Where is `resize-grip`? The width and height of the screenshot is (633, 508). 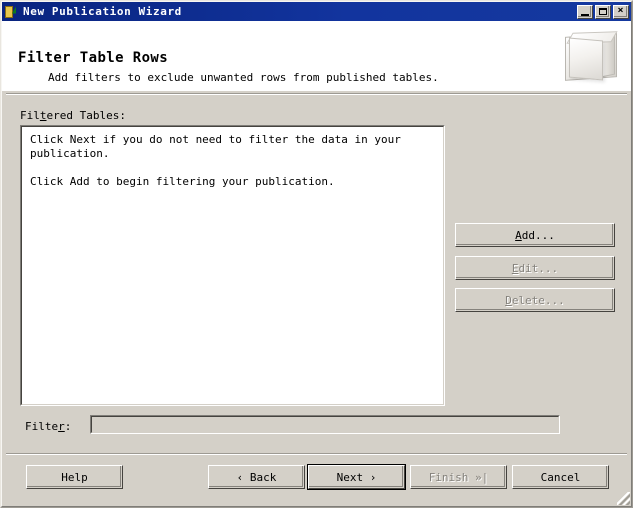 resize-grip is located at coordinates (623, 498).